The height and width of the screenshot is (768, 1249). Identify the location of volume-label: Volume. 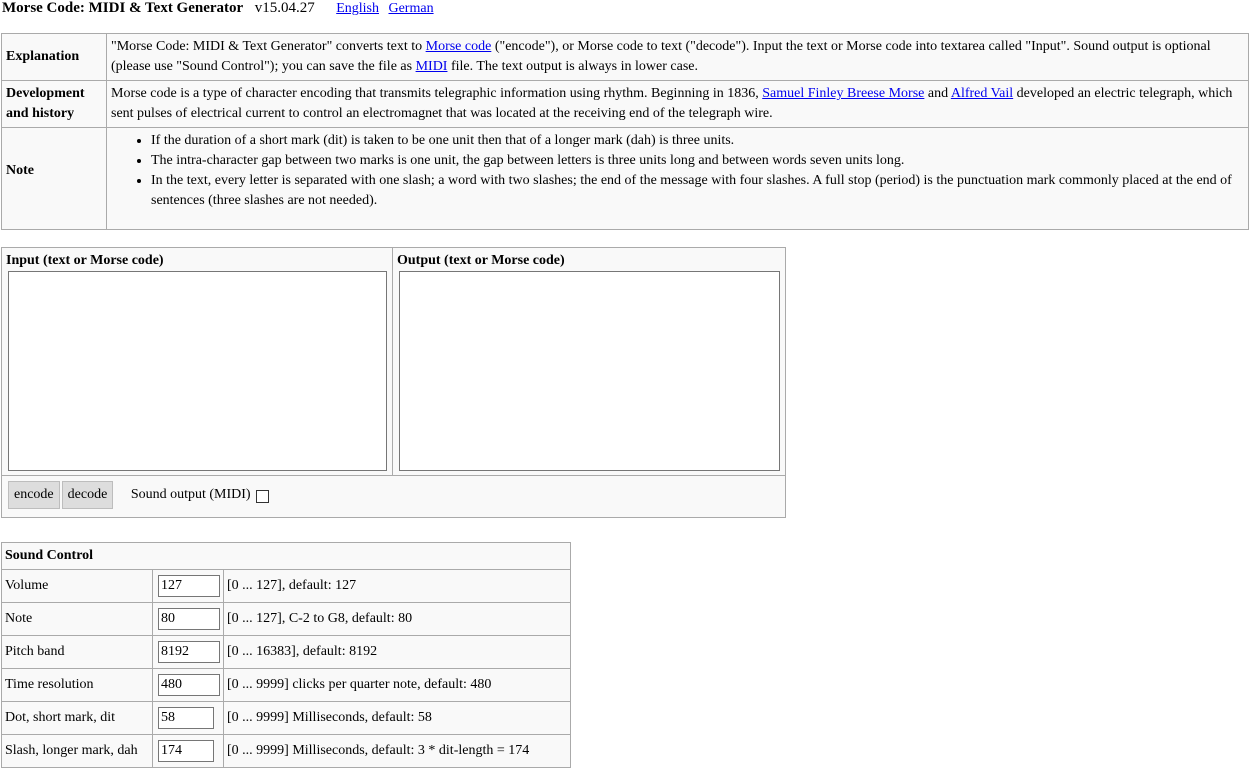
(77, 586).